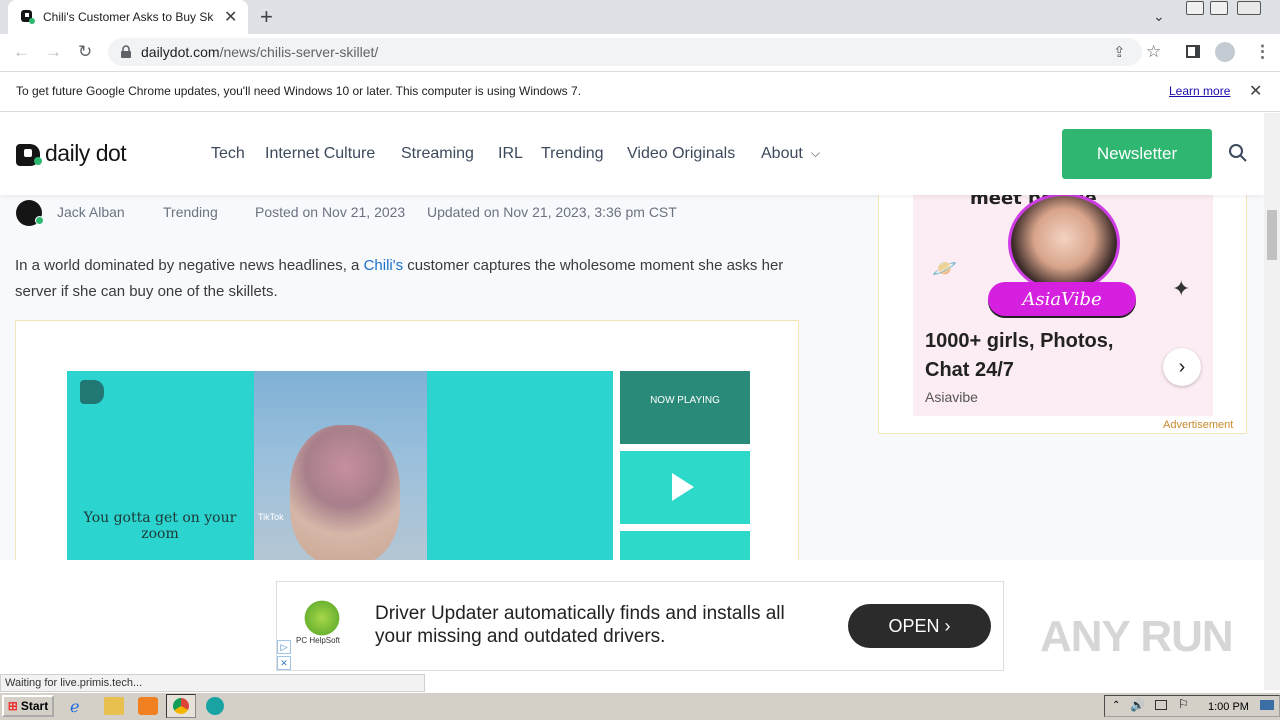 The image size is (1280, 720). What do you see at coordinates (1272, 235) in the screenshot?
I see `scrollbar-thumb` at bounding box center [1272, 235].